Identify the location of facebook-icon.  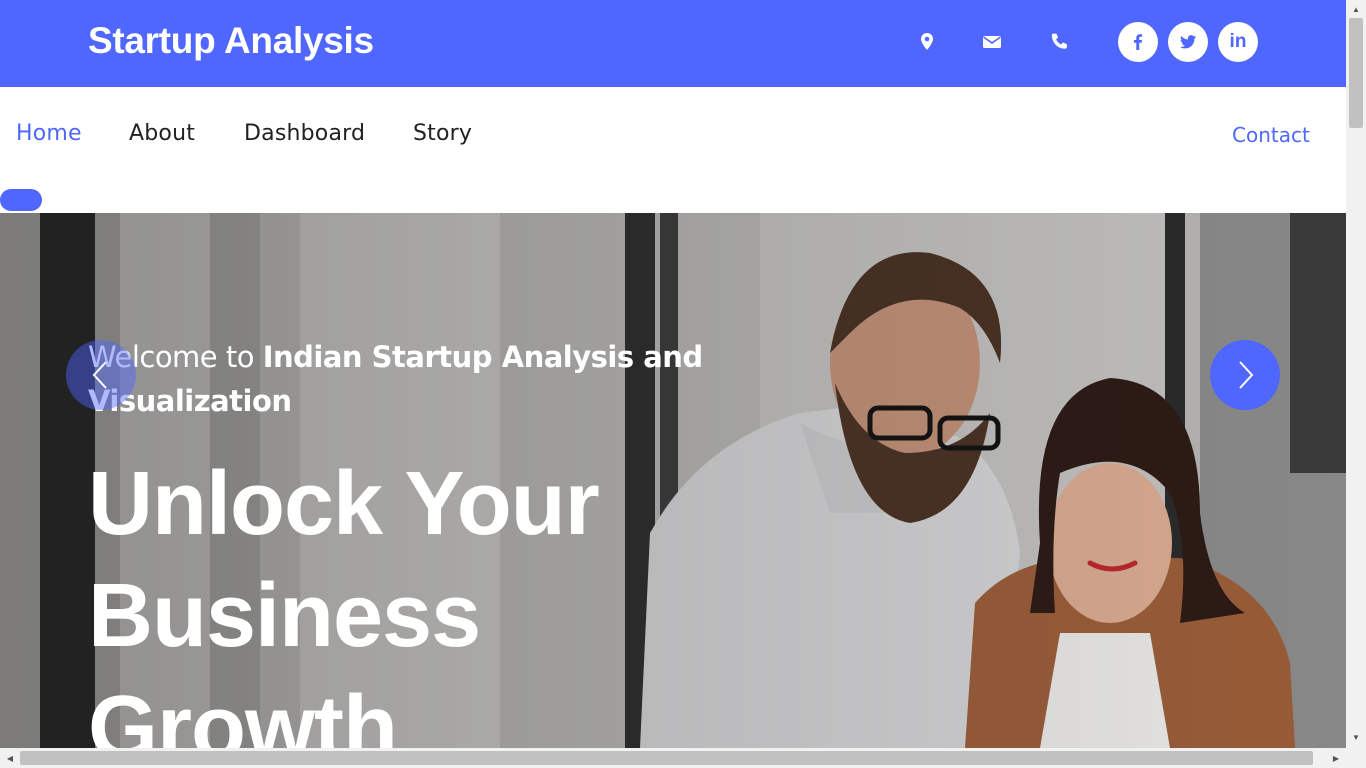
(1138, 42).